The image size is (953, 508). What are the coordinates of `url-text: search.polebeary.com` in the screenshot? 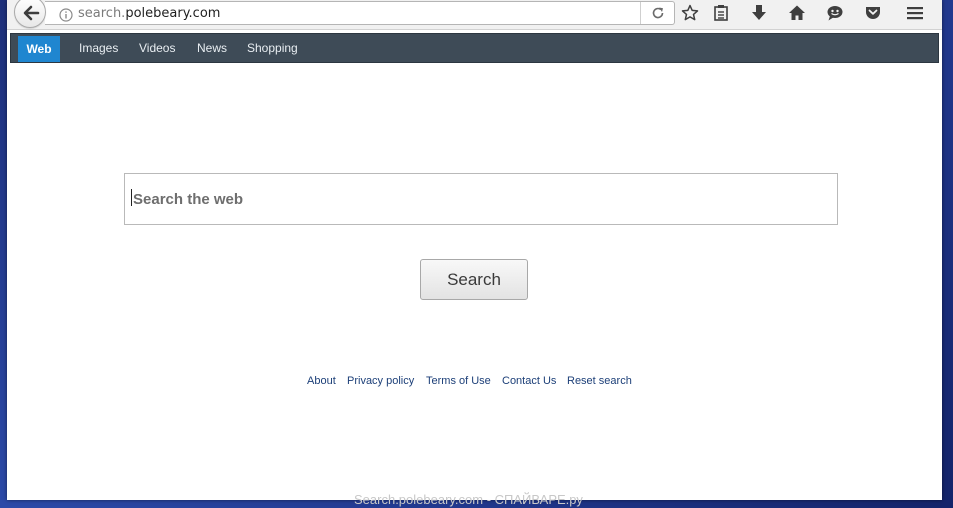 It's located at (149, 14).